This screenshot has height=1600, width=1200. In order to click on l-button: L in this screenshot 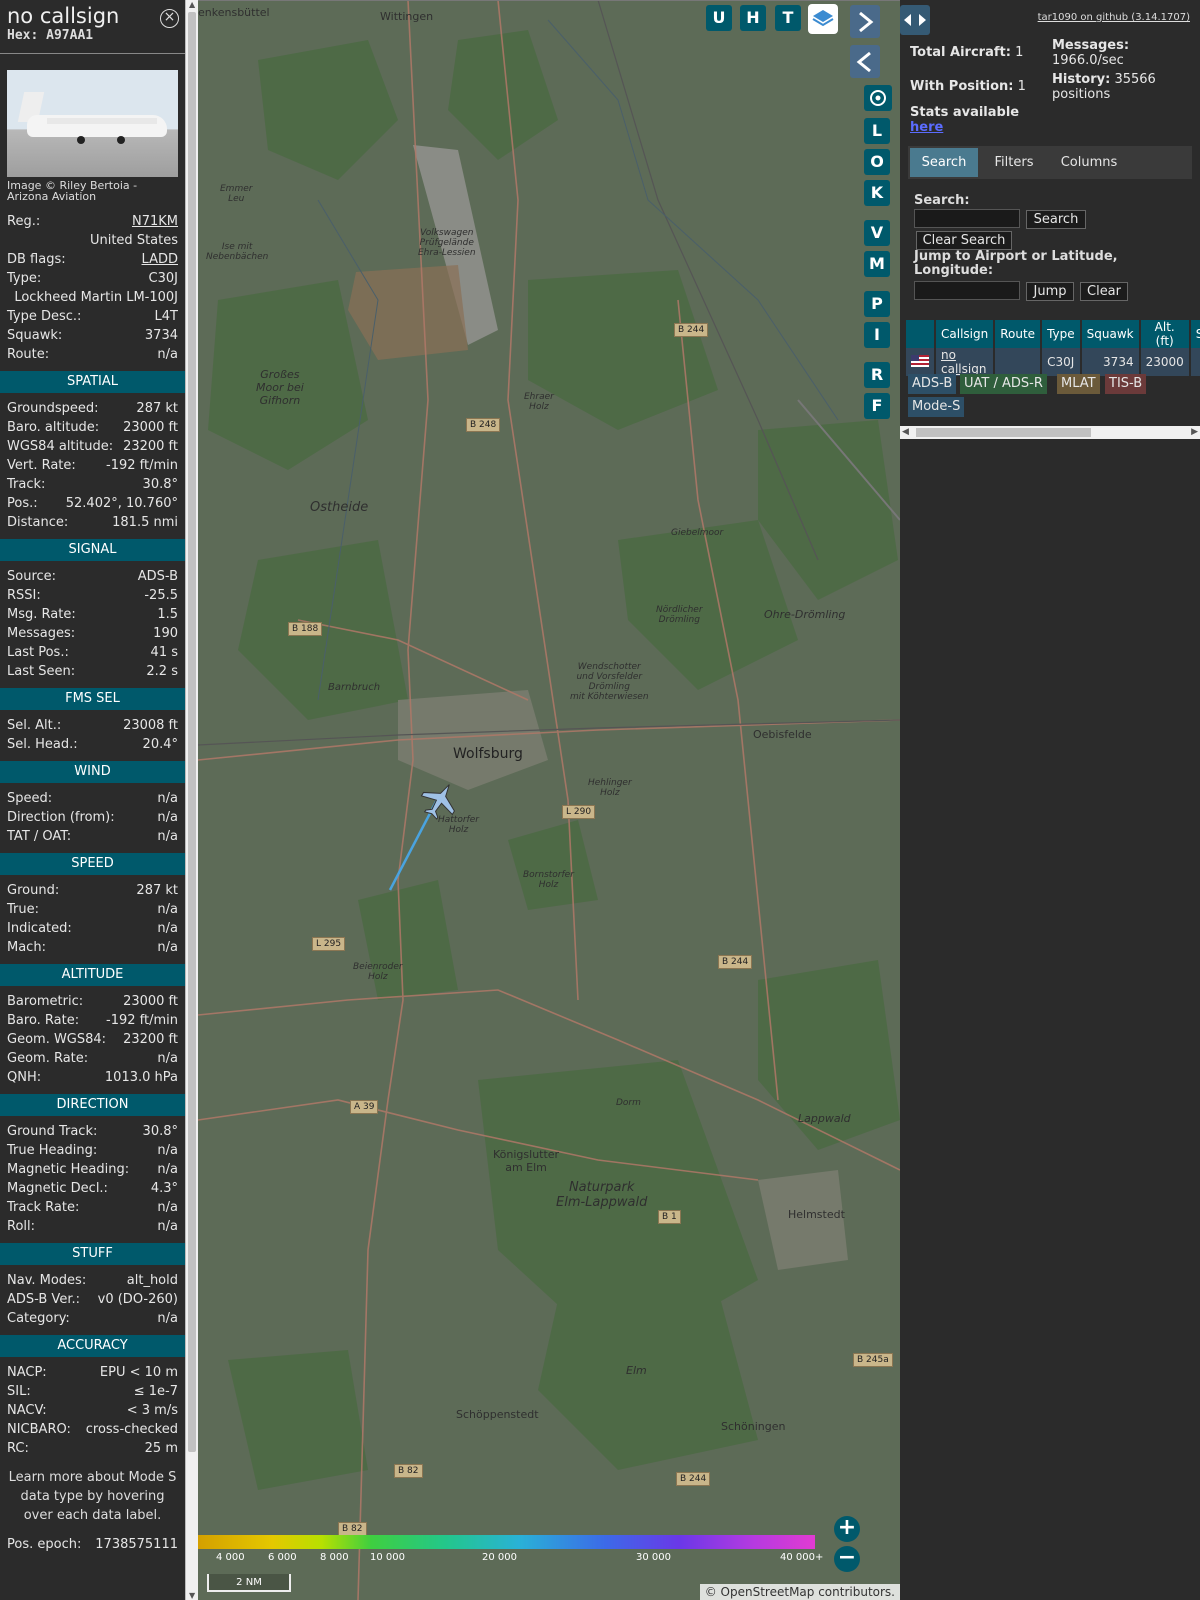, I will do `click(877, 131)`.